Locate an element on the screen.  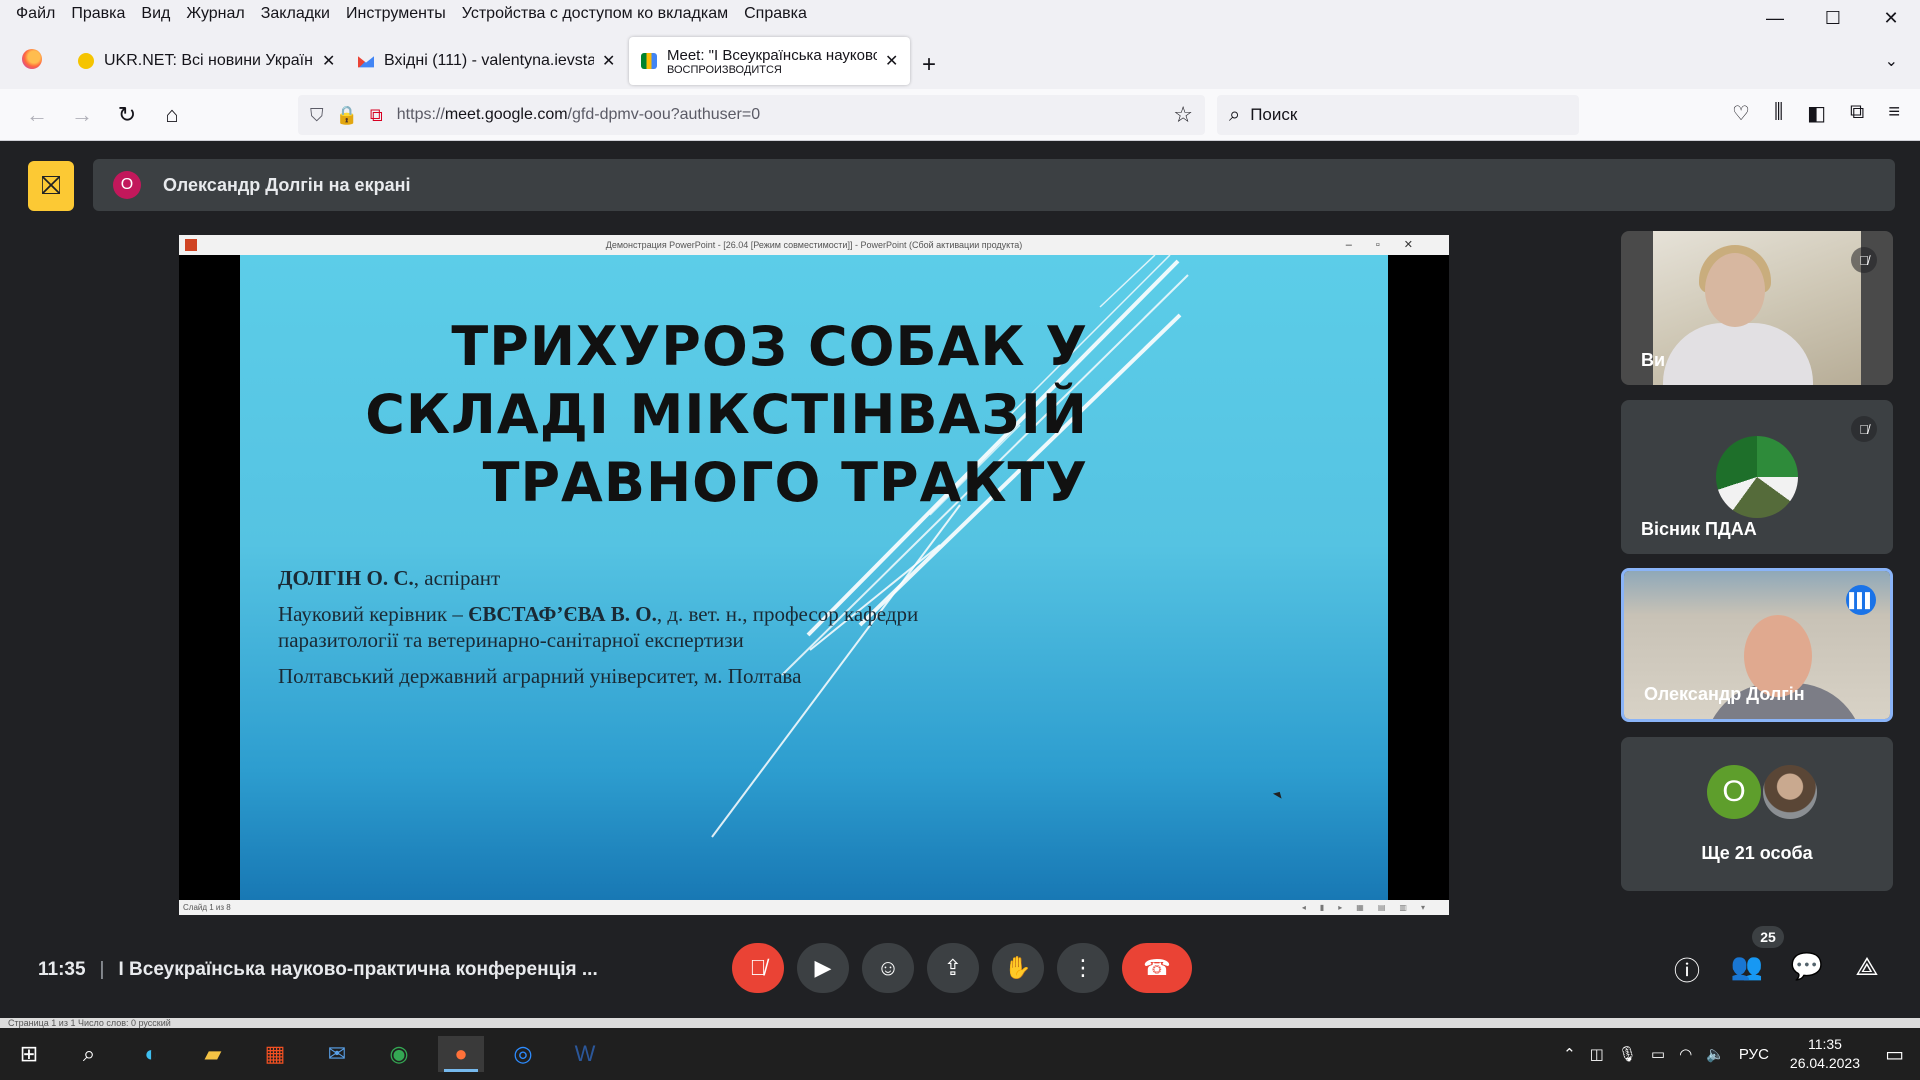
toolbar-icons: ♡ ⫼ ◧ ⧉ ≡ is located at coordinates (1816, 113).